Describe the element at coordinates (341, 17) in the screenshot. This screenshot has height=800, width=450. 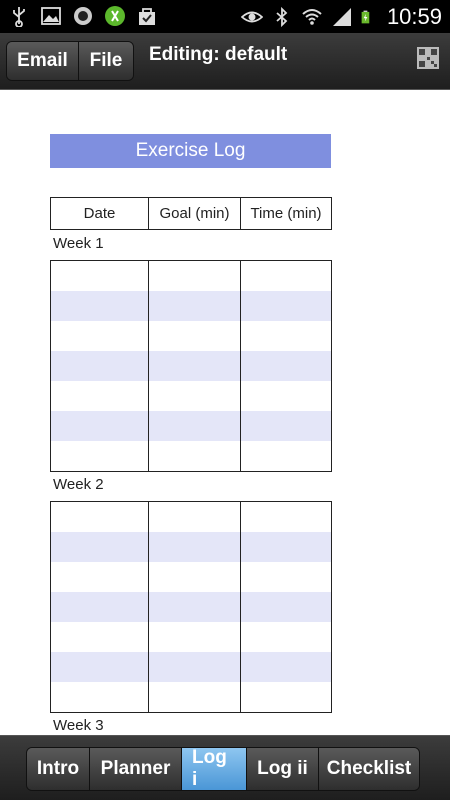
I see `signal-icon` at that location.